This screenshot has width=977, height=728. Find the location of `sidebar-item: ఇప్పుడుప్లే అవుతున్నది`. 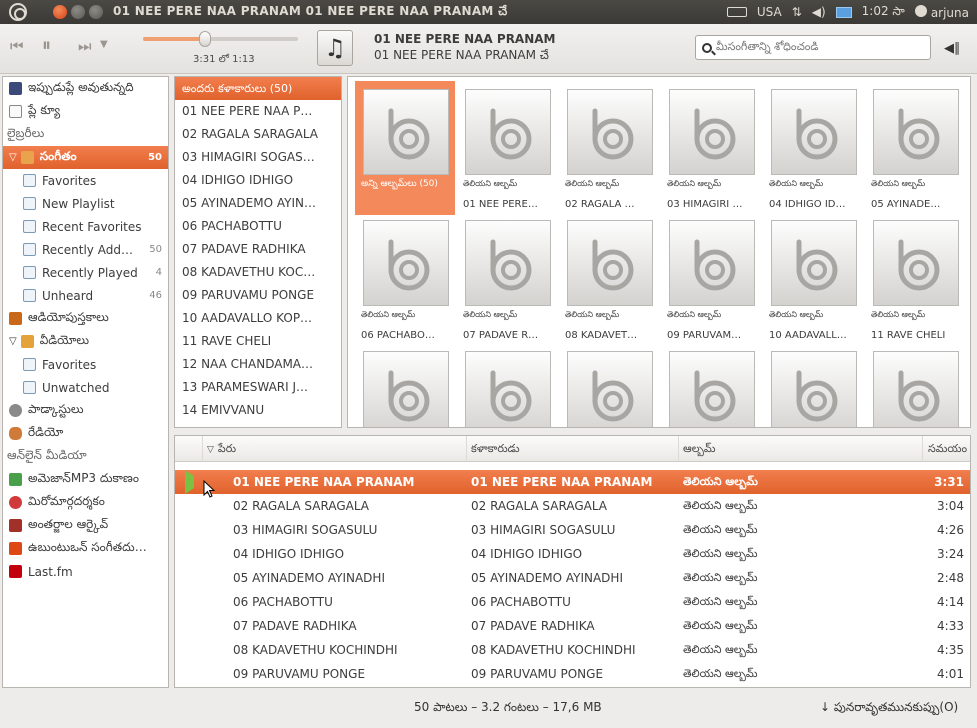

sidebar-item: ఇప్పుడుప్లే అవుతున్నది is located at coordinates (85, 88).